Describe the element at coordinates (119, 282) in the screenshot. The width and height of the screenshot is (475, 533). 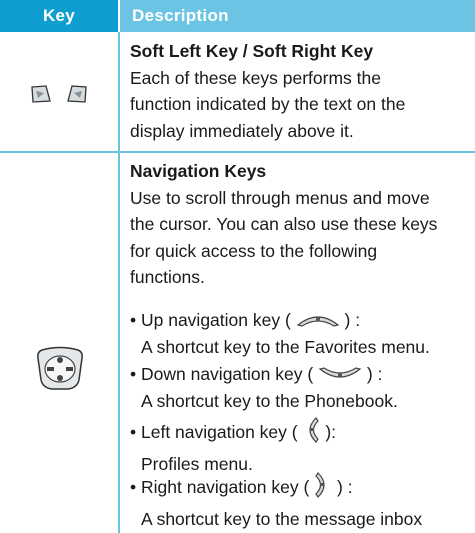
I see `column-divider` at that location.